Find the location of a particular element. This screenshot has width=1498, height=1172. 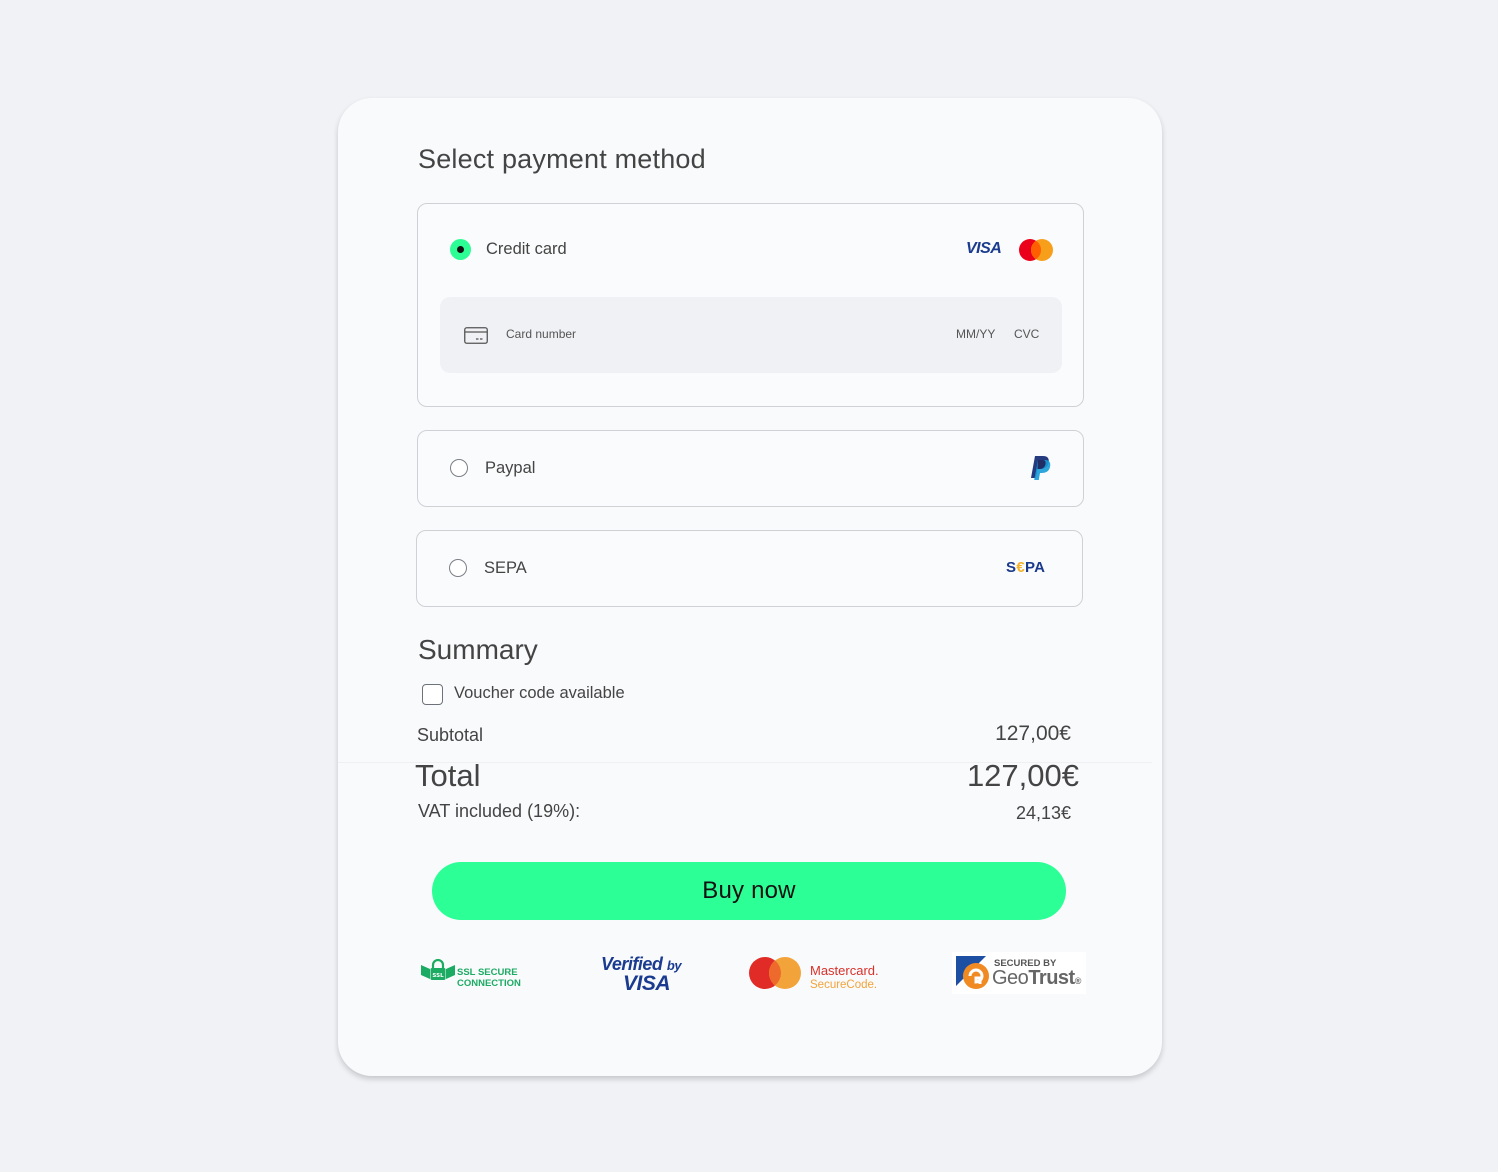

vbv-by: by is located at coordinates (674, 965).